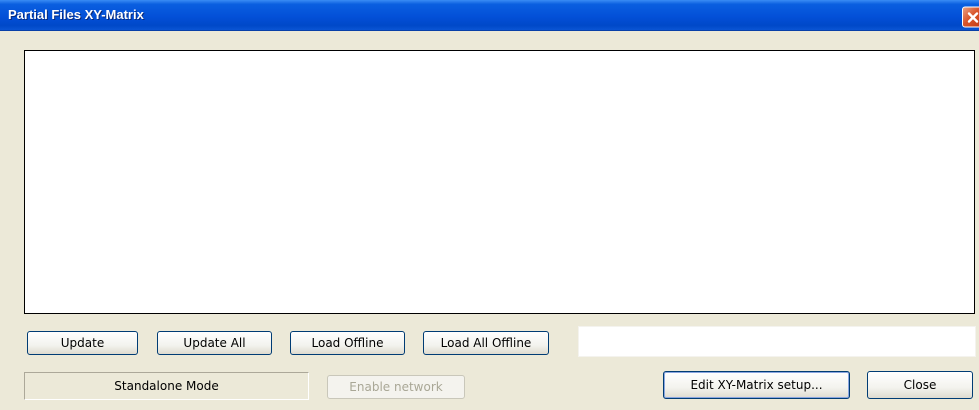  Describe the element at coordinates (347, 343) in the screenshot. I see `load-offline-button: Load Offline` at that location.